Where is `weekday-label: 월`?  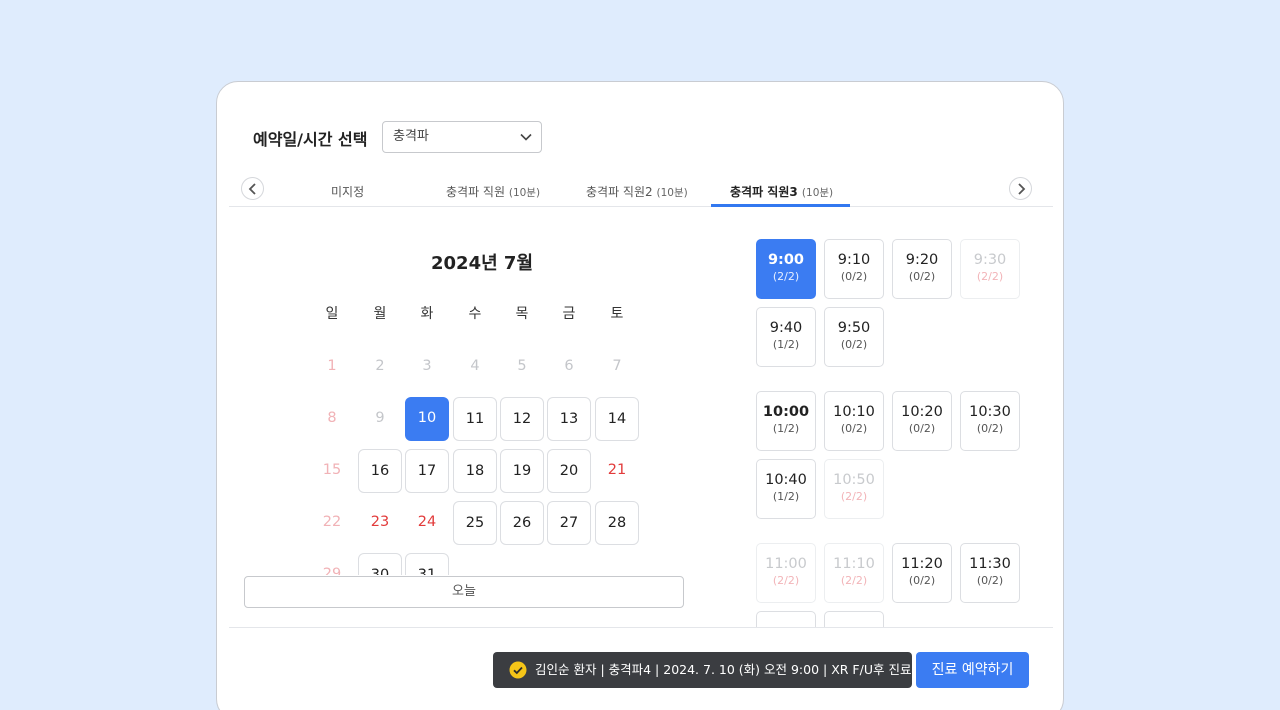 weekday-label: 월 is located at coordinates (380, 314).